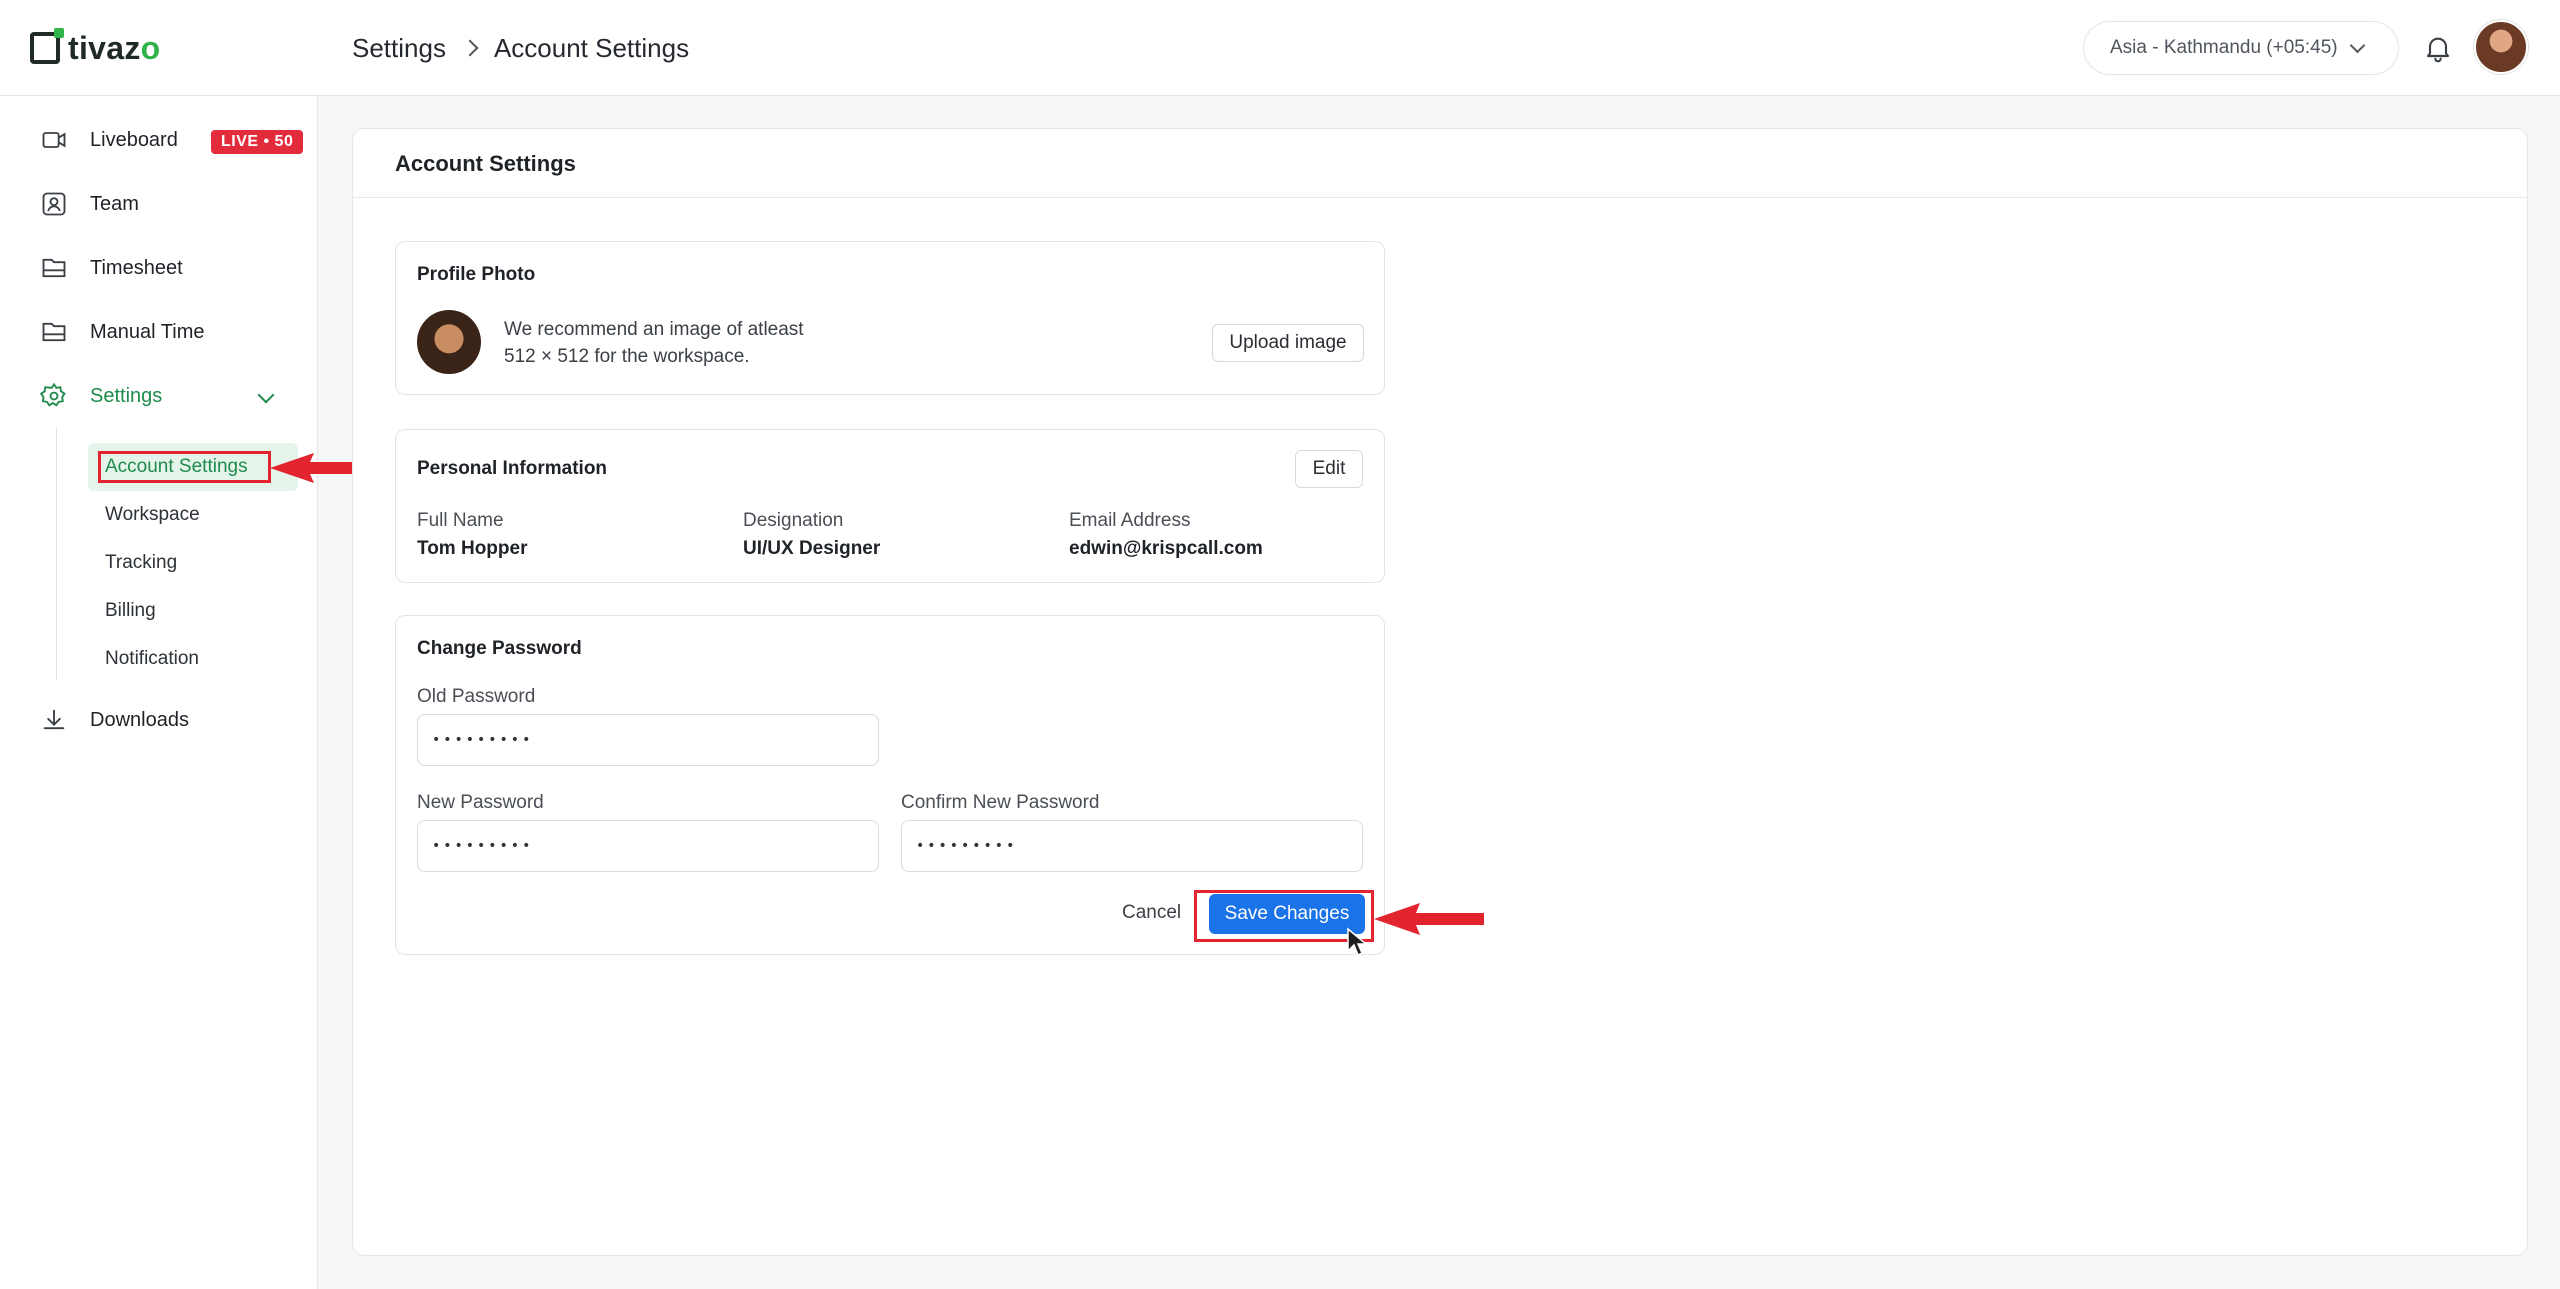 The height and width of the screenshot is (1289, 2560). I want to click on breadcrumb: Settings Account Settings, so click(520, 48).